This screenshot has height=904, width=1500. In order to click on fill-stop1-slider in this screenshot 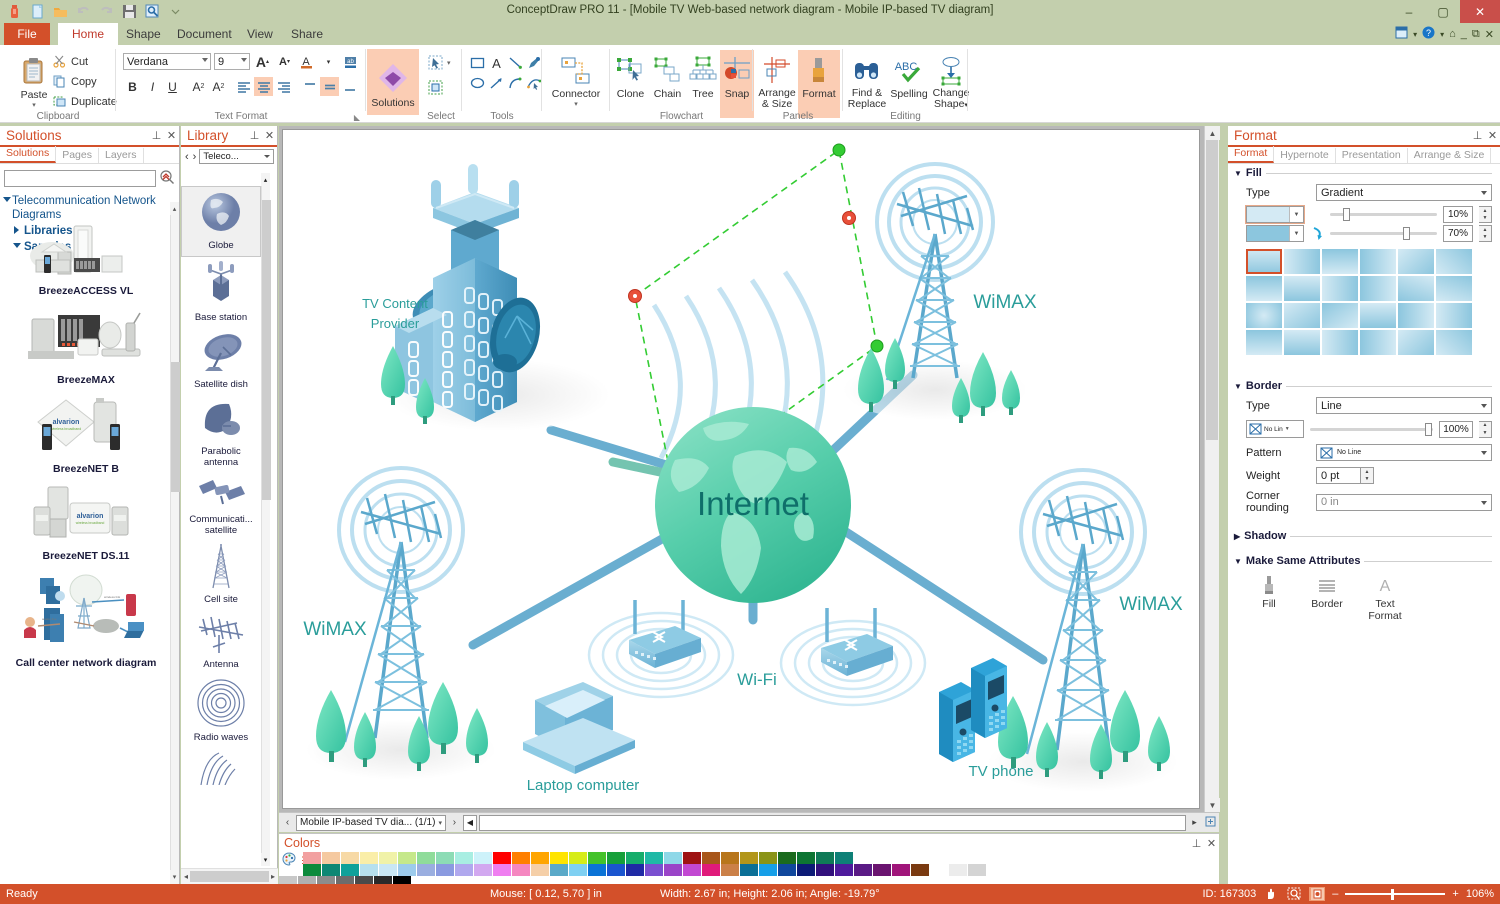, I will do `click(1383, 214)`.